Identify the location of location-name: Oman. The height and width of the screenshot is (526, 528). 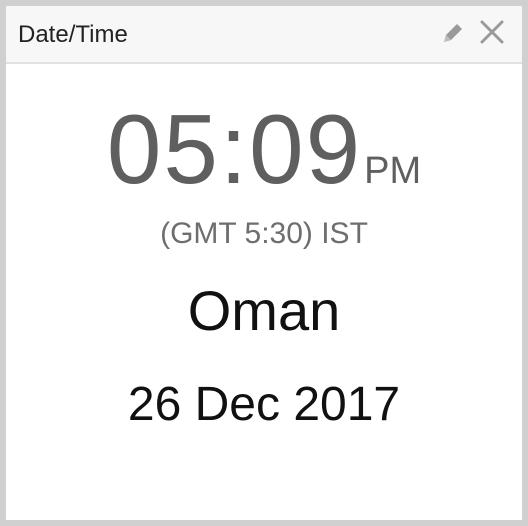
(264, 310).